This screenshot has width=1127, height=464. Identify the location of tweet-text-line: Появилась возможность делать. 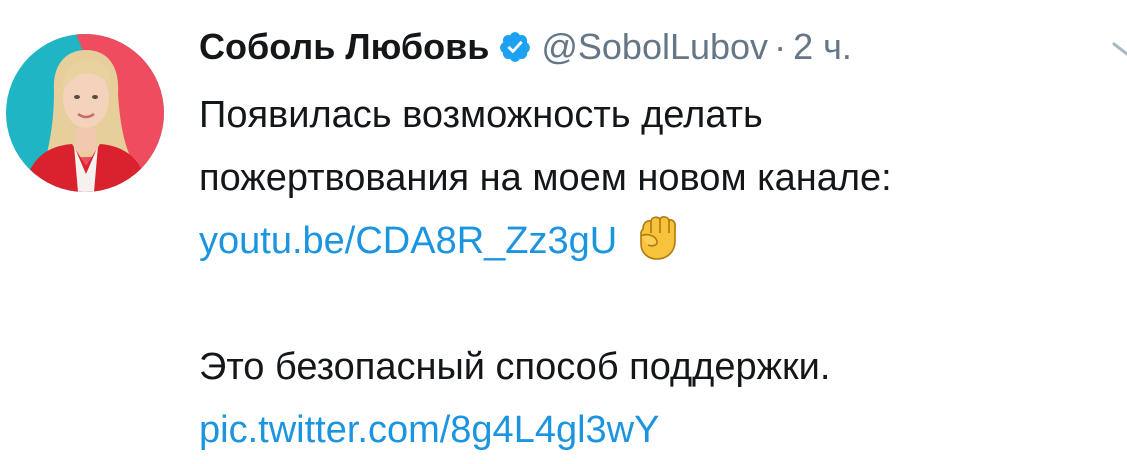
(481, 115).